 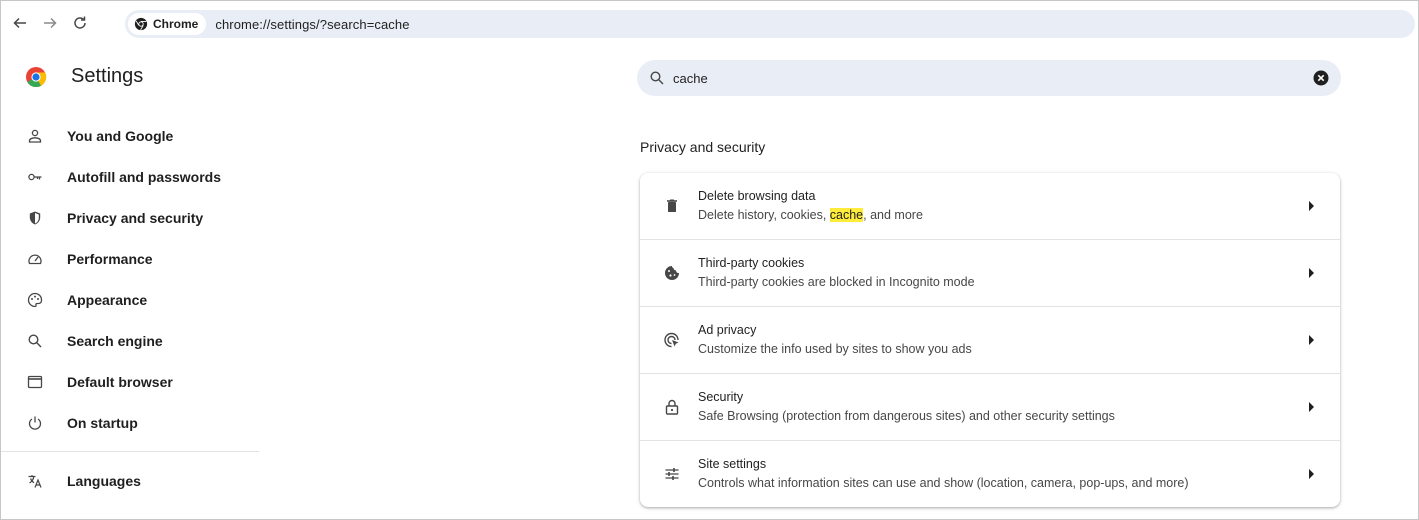 I want to click on row-title: Third-party cookies, so click(x=751, y=263).